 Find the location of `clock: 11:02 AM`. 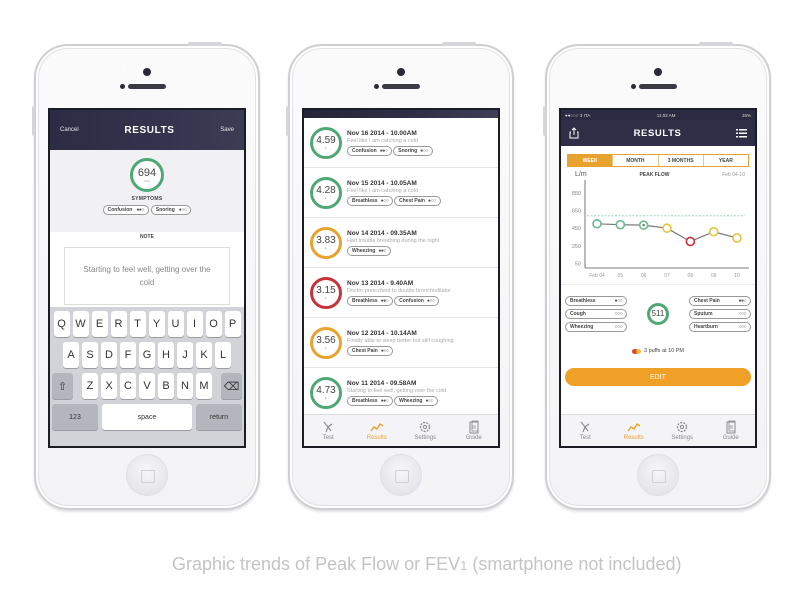

clock: 11:02 AM is located at coordinates (666, 115).